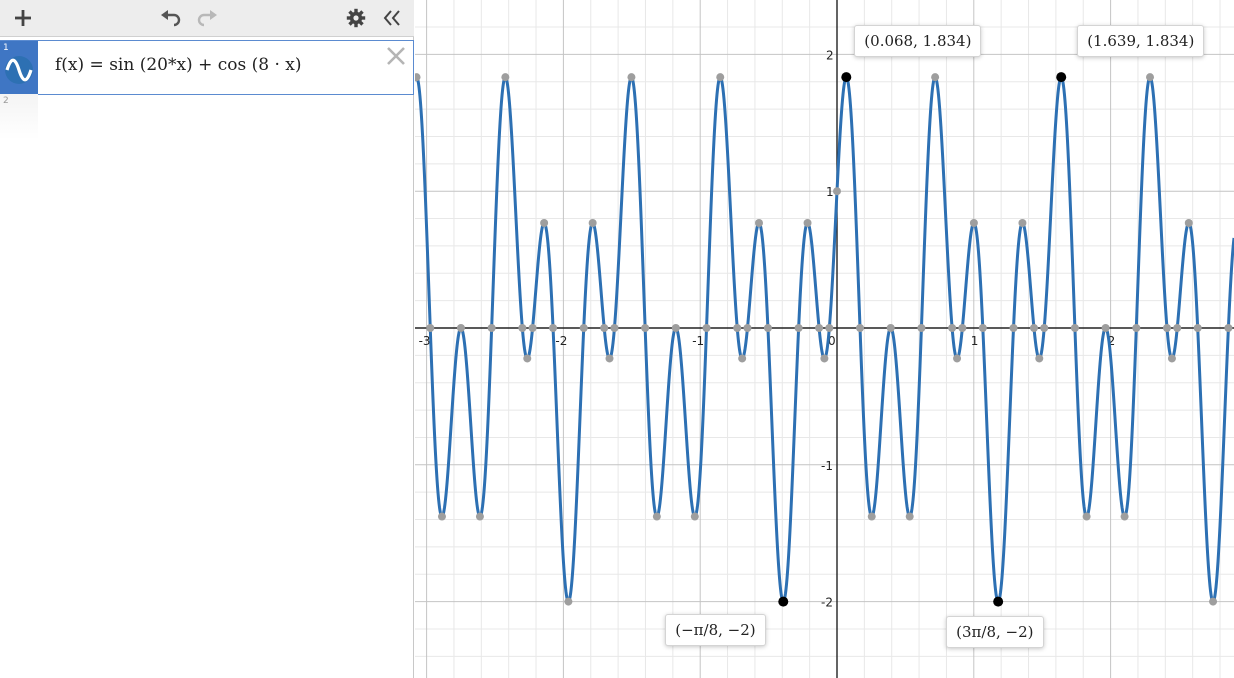 Image resolution: width=1234 pixels, height=678 pixels. What do you see at coordinates (995, 631) in the screenshot?
I see `point-label: (3π/8, −2)` at bounding box center [995, 631].